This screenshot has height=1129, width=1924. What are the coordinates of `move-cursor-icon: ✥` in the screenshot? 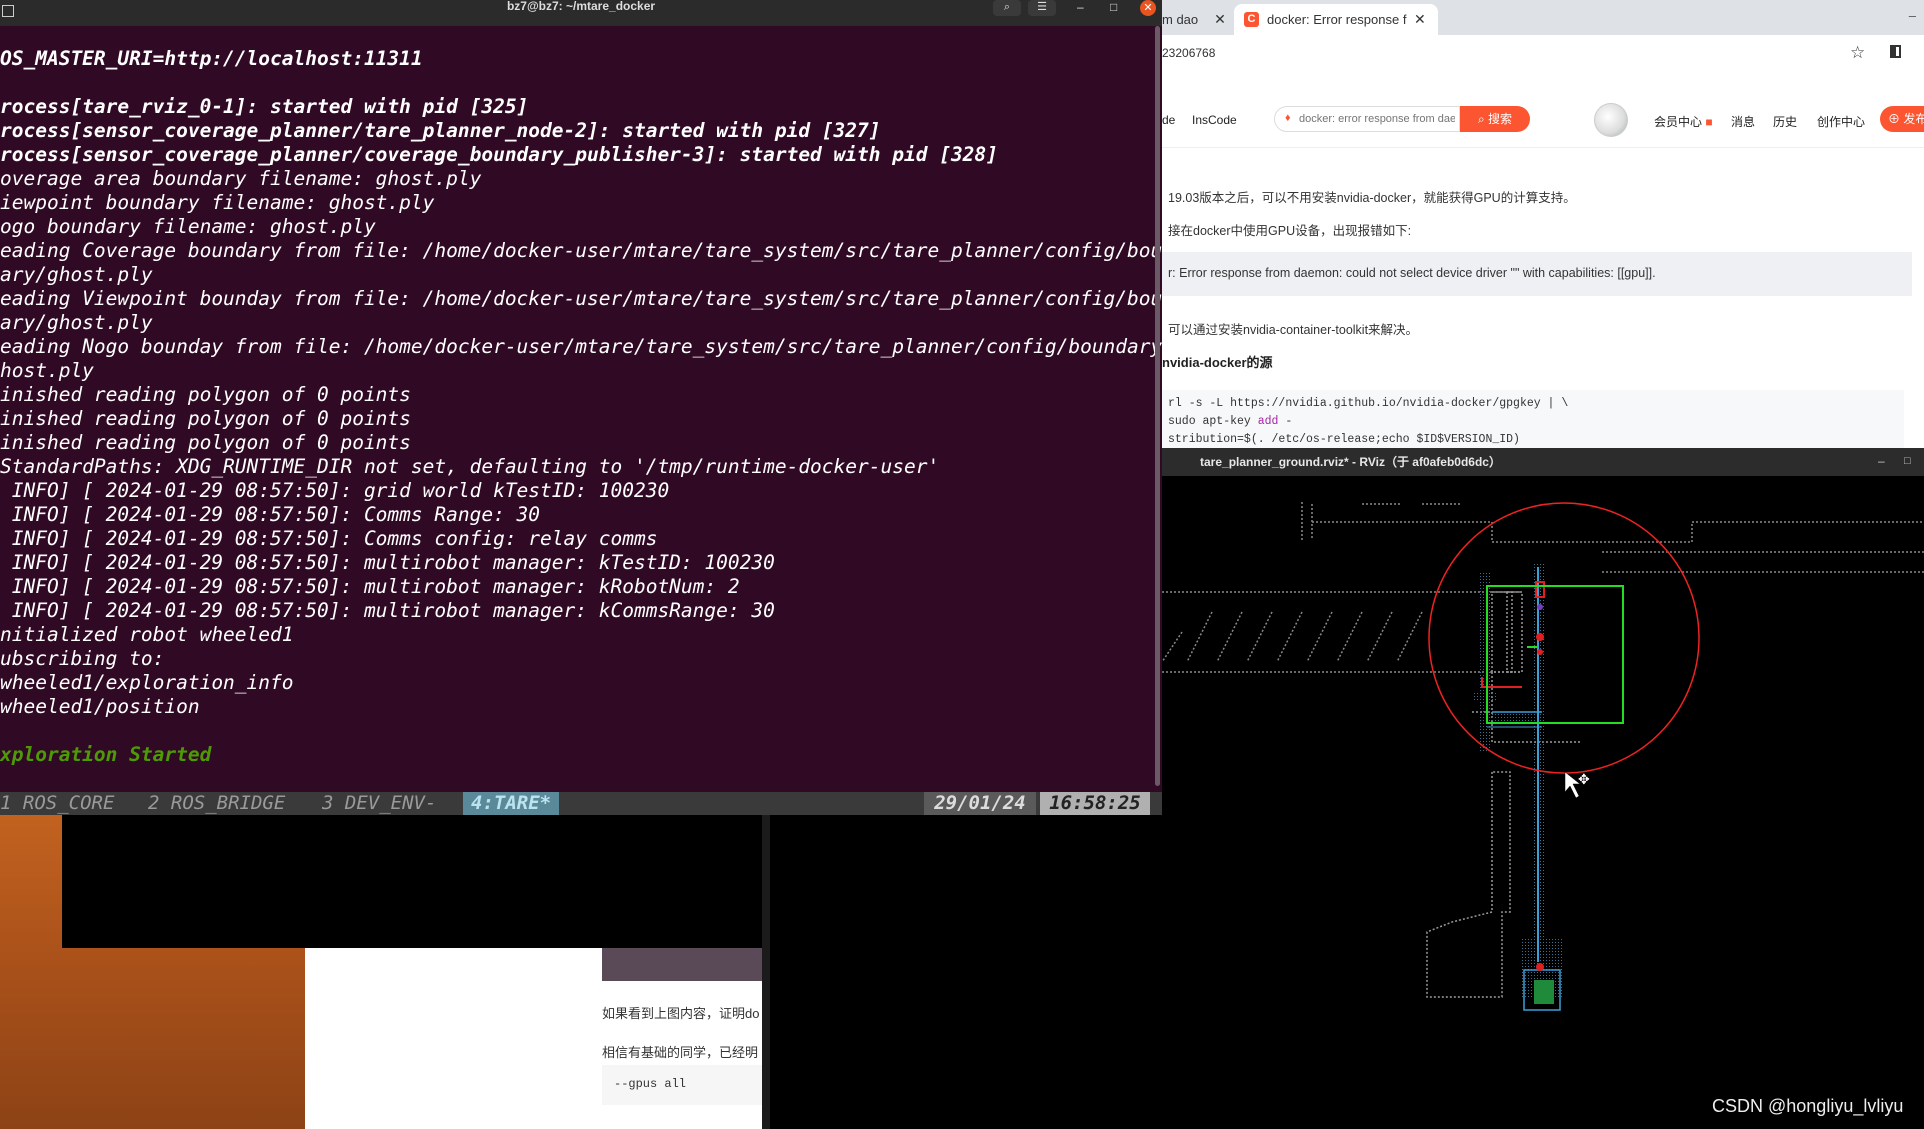 It's located at (1584, 779).